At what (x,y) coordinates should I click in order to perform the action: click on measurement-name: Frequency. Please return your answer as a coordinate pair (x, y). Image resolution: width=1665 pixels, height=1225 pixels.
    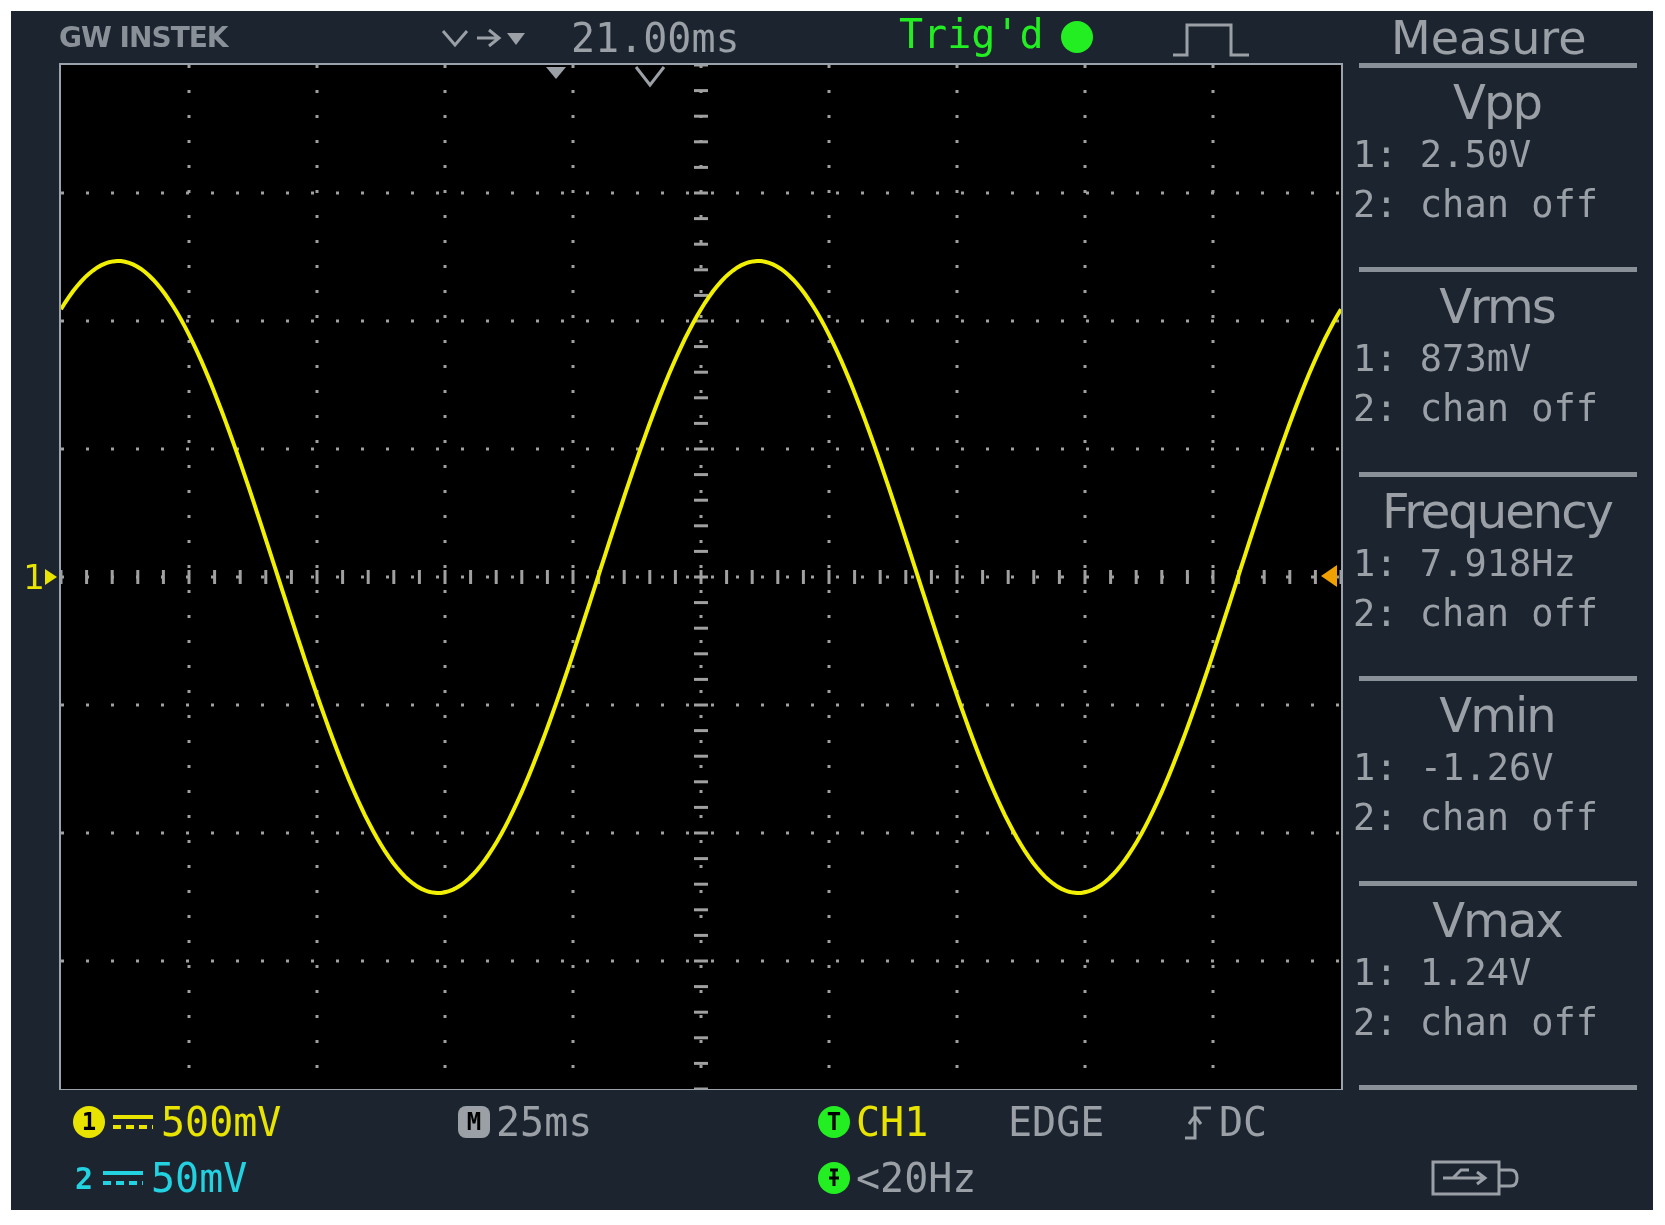
    Looking at the image, I should click on (1497, 510).